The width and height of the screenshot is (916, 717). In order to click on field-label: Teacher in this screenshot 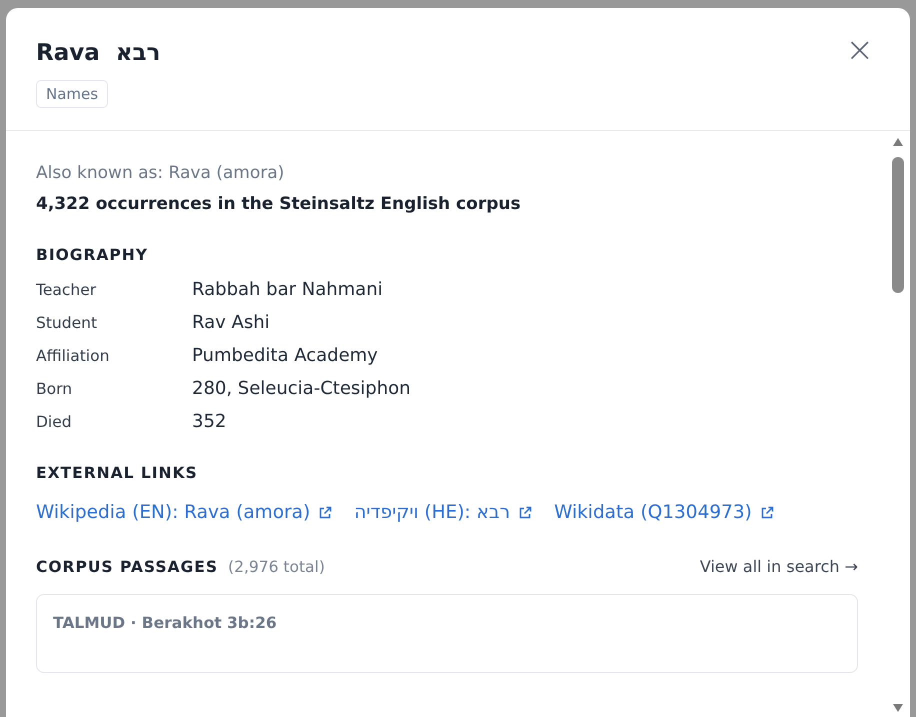, I will do `click(67, 290)`.